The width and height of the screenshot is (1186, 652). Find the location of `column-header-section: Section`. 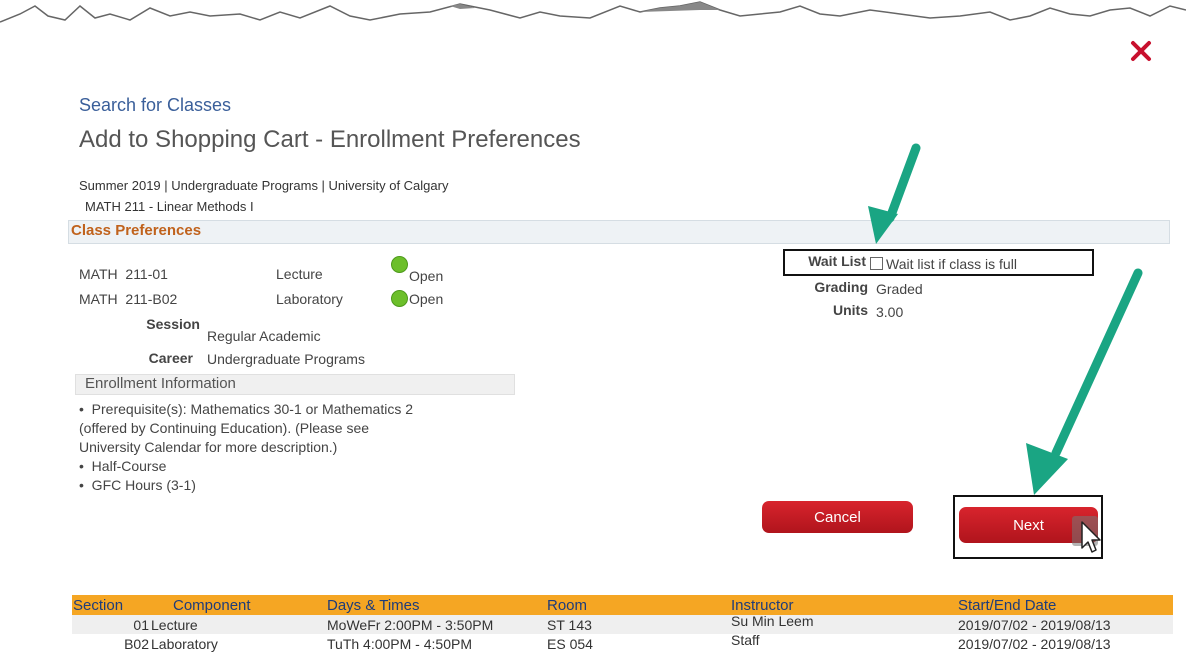

column-header-section: Section is located at coordinates (98, 605).